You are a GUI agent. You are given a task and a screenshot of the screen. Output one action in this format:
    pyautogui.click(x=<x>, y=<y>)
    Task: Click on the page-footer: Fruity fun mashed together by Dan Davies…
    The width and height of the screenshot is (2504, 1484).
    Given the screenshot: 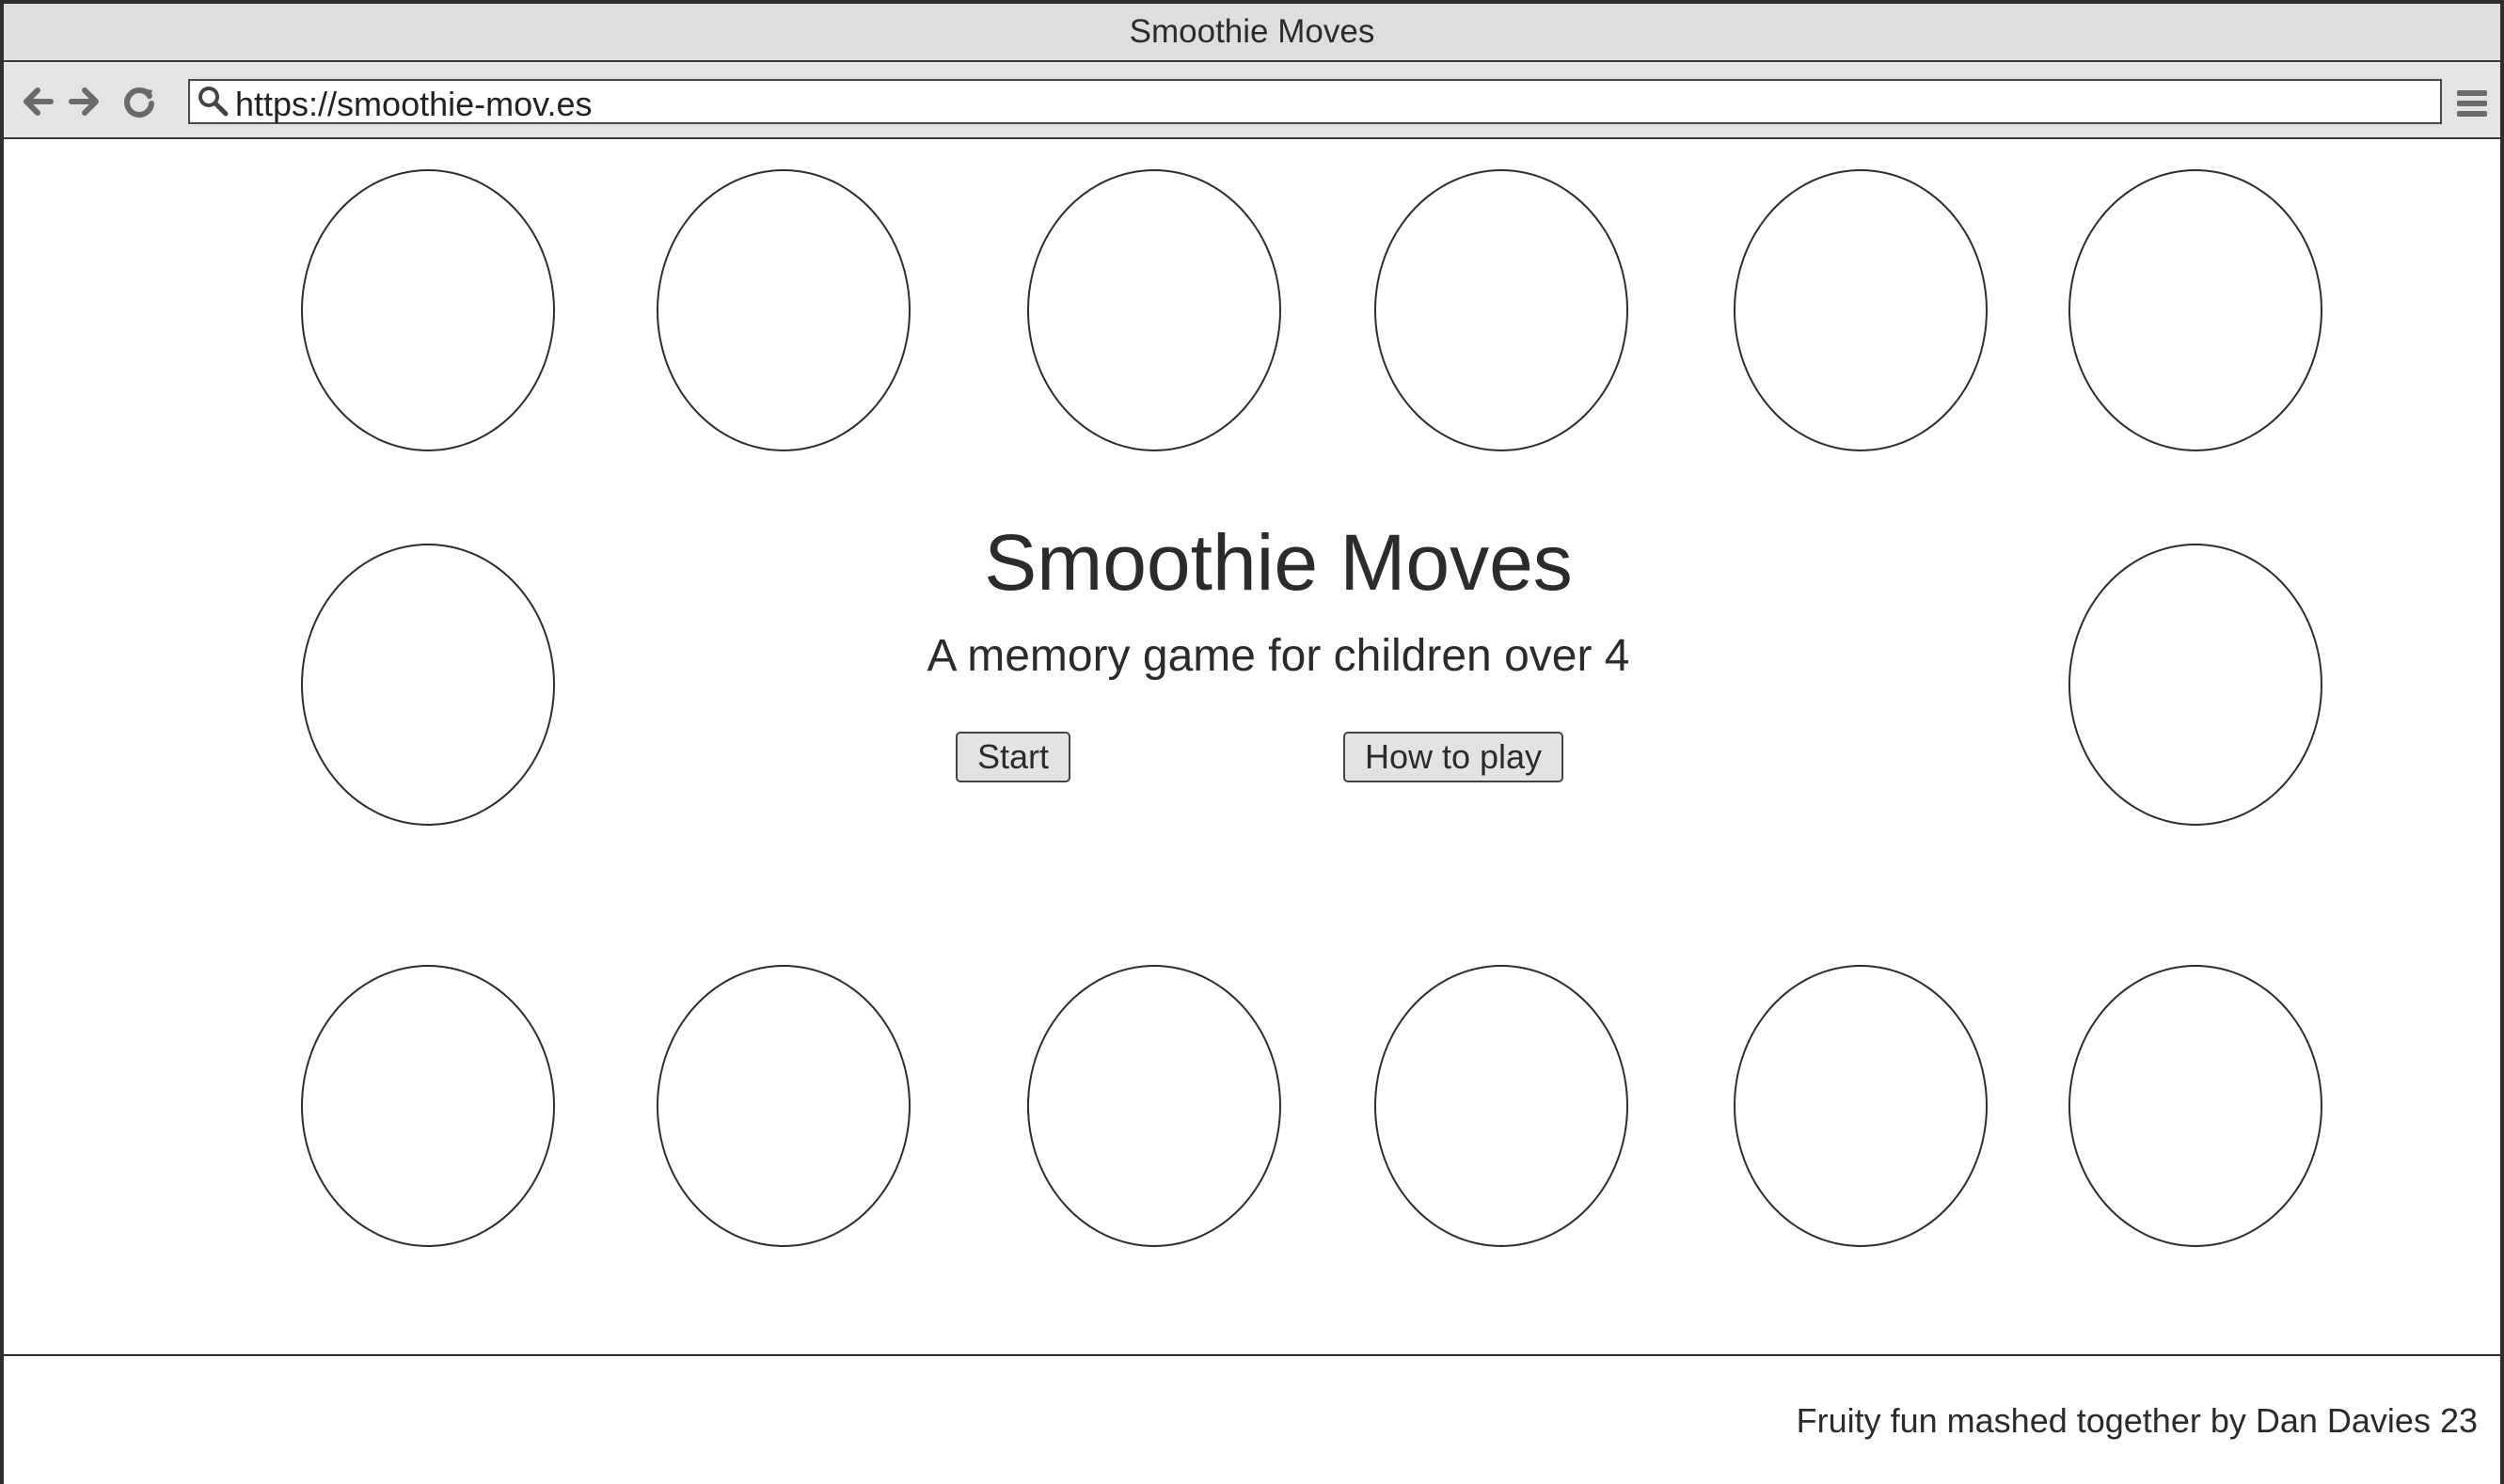 What is the action you would take?
    pyautogui.click(x=1252, y=1419)
    